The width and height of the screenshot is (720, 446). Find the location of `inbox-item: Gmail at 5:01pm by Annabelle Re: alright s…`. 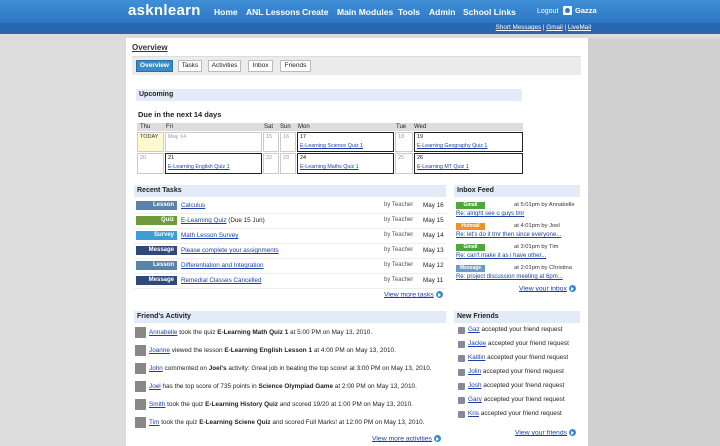

inbox-item: Gmail at 5:01pm by Annabelle Re: alright s… is located at coordinates (518, 212).